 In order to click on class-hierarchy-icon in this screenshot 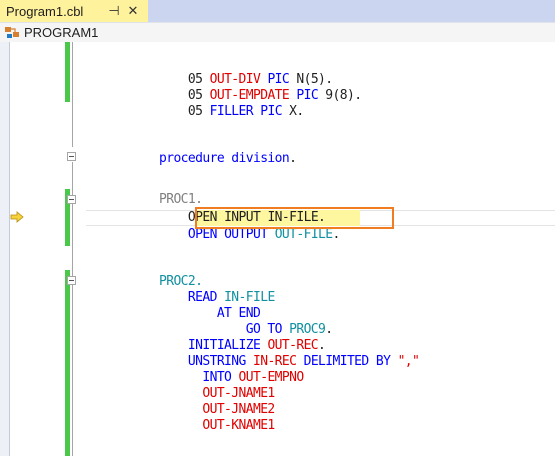, I will do `click(12, 32)`.